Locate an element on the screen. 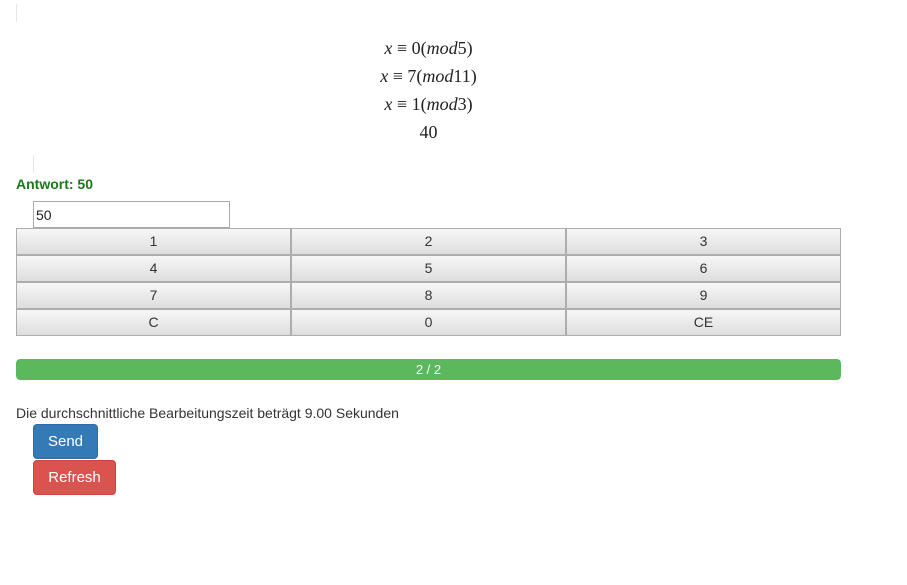 This screenshot has width=907, height=585. key-5: 5 is located at coordinates (428, 268).